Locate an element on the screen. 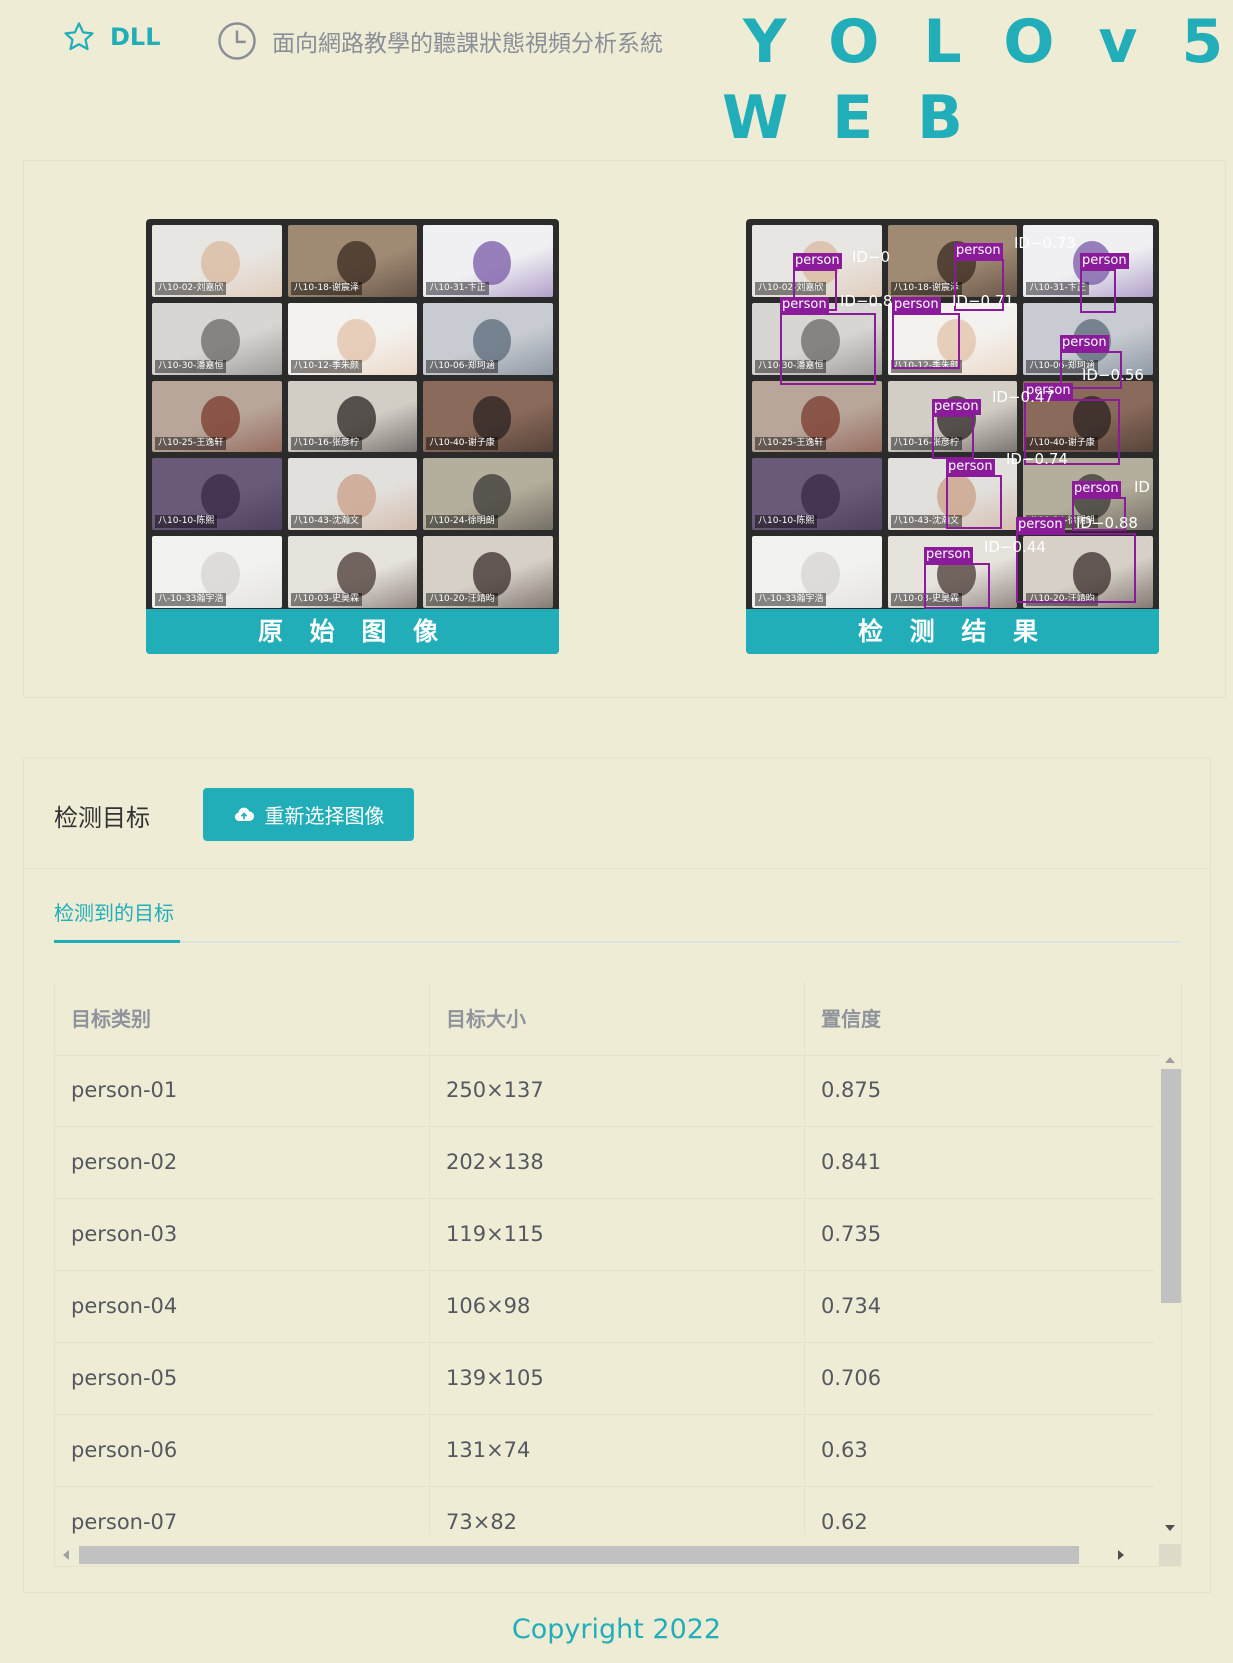 The image size is (1233, 1663). cloud-upload-icon is located at coordinates (244, 814).